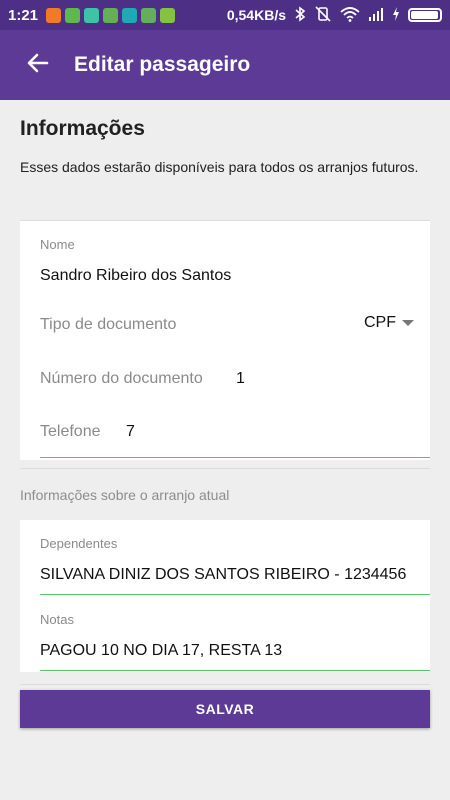 The height and width of the screenshot is (800, 450). What do you see at coordinates (376, 15) in the screenshot?
I see `signal-icon` at bounding box center [376, 15].